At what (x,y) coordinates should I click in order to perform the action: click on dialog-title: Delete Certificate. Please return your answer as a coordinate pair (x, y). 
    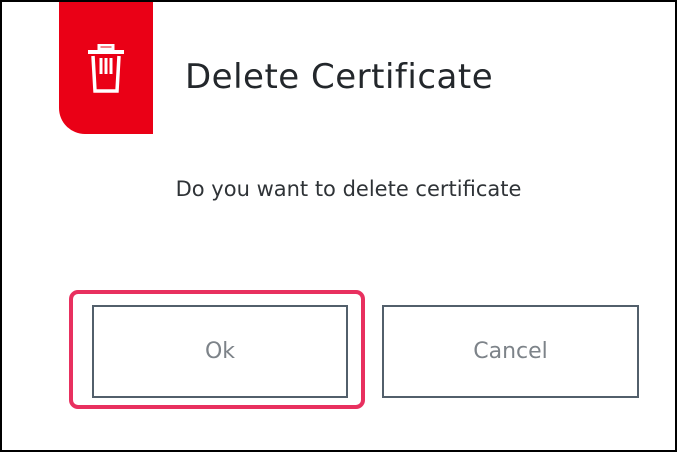
    Looking at the image, I should click on (339, 77).